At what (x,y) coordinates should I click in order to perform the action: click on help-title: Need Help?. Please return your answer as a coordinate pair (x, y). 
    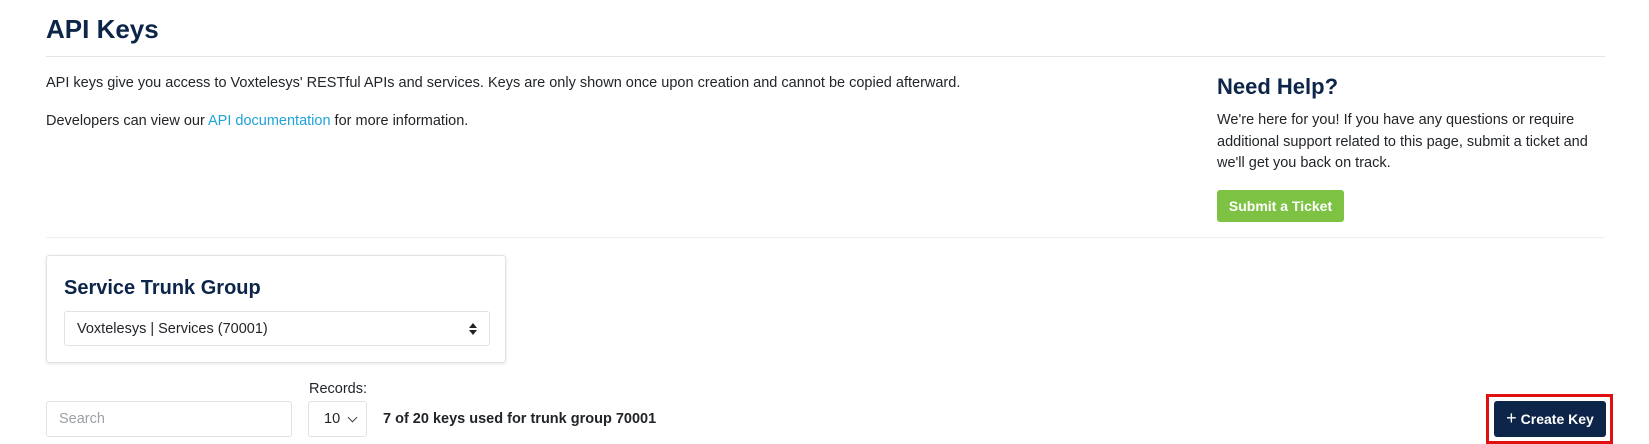
    Looking at the image, I should click on (1278, 86).